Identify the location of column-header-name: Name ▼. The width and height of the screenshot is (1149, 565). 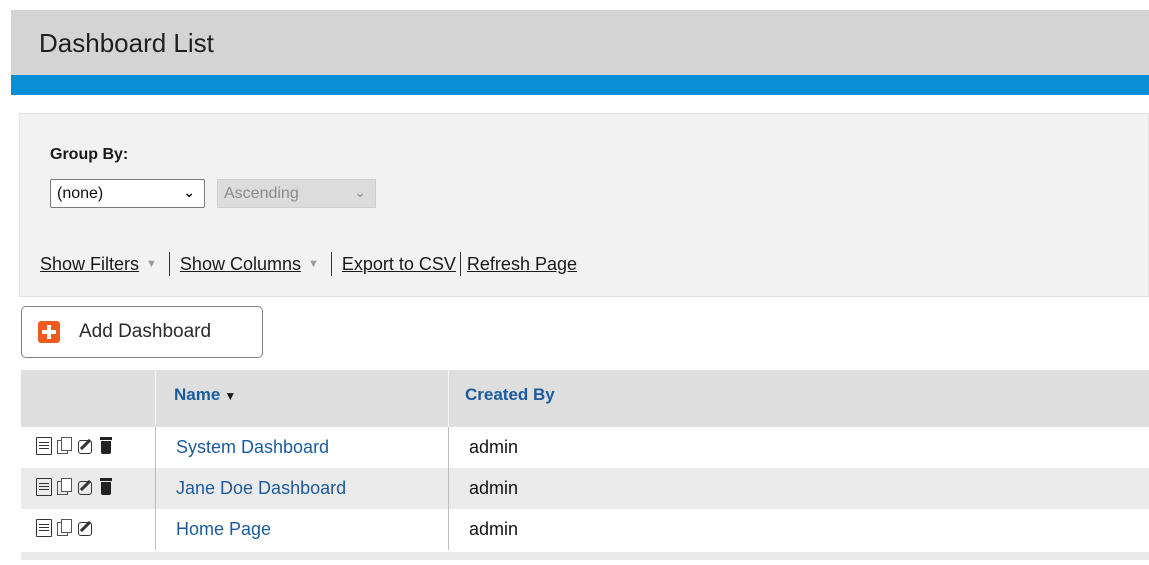
(205, 395).